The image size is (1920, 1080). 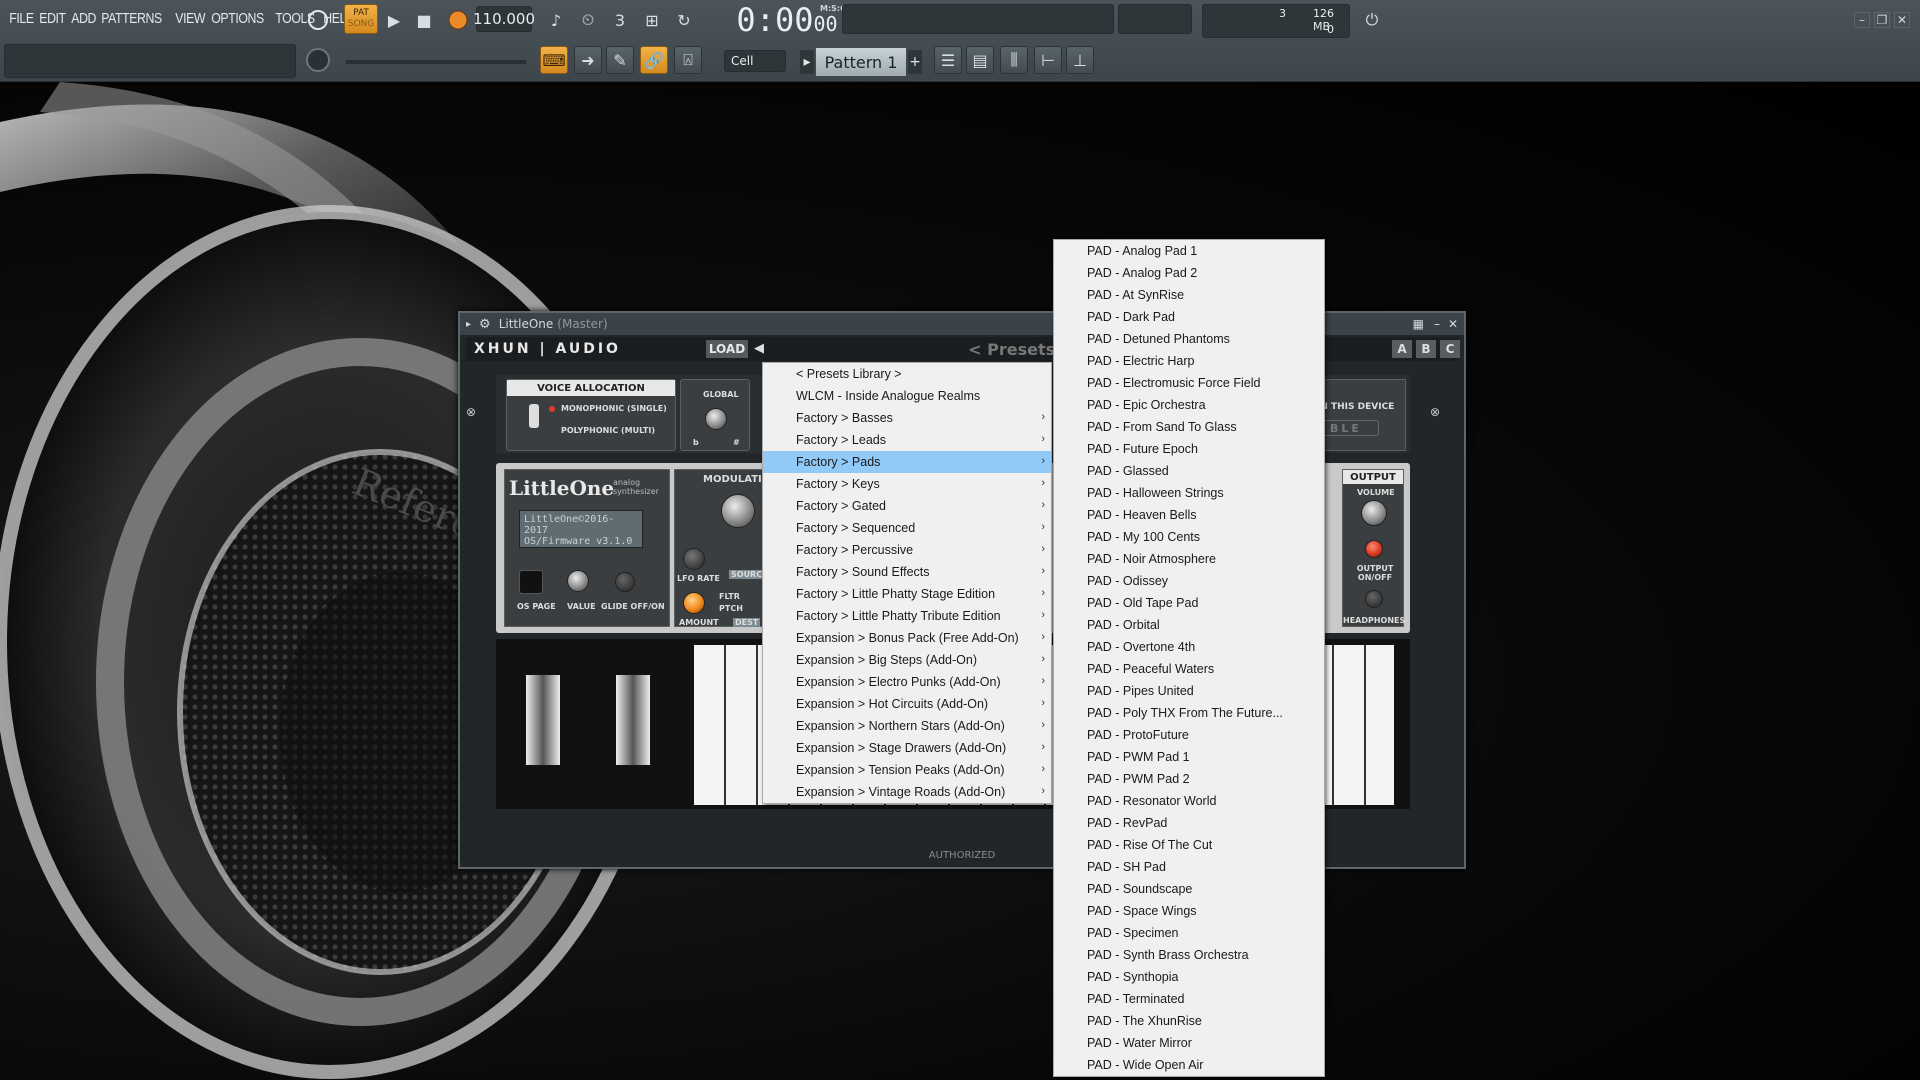 I want to click on preset-item: PAD - Heaven Bells, so click(x=1189, y=515).